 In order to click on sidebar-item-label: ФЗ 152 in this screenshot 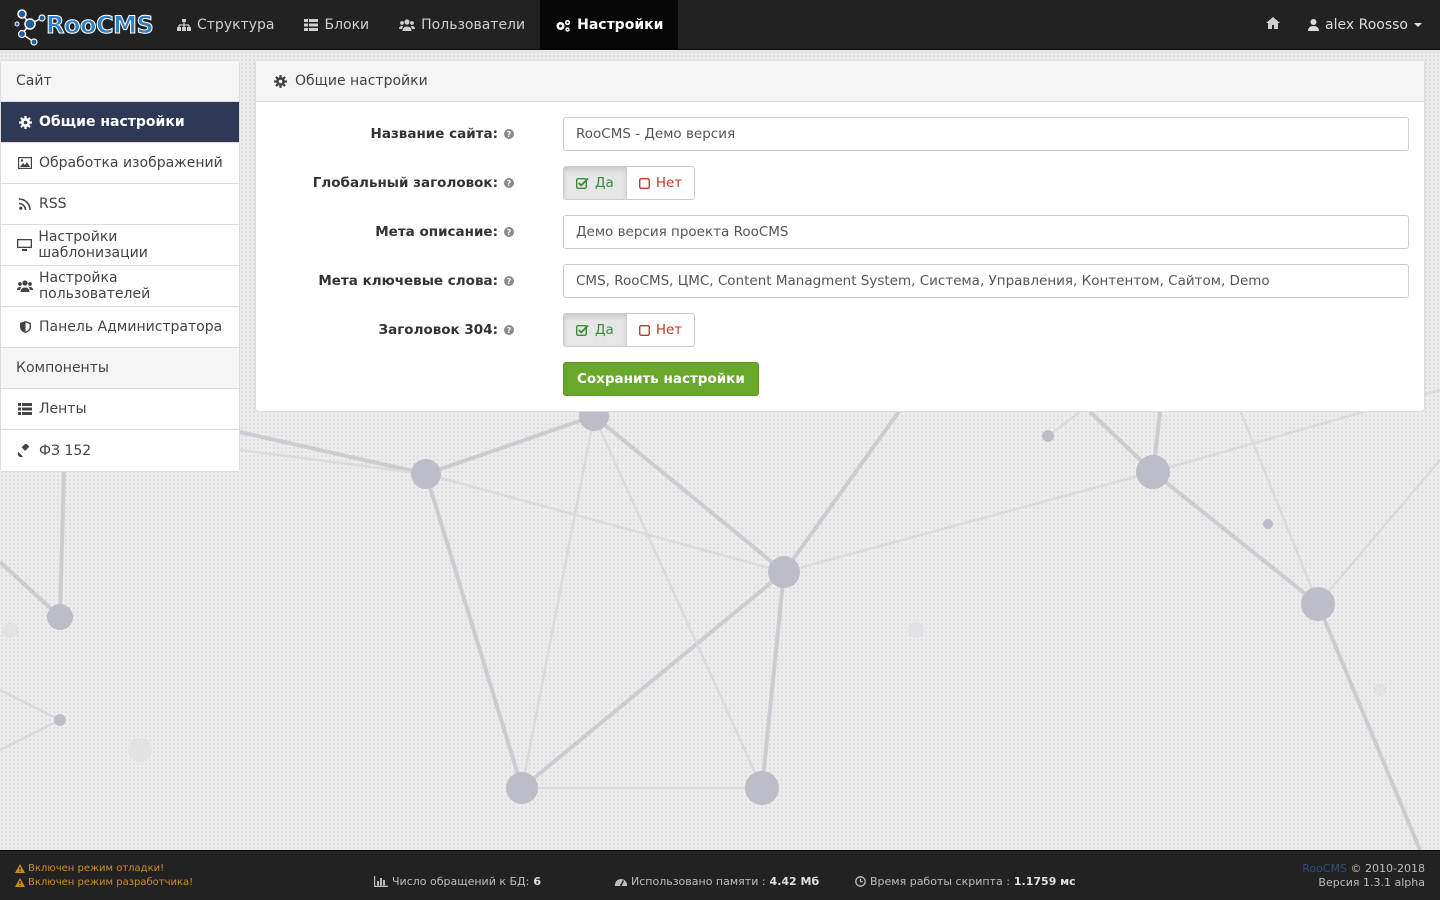, I will do `click(65, 450)`.